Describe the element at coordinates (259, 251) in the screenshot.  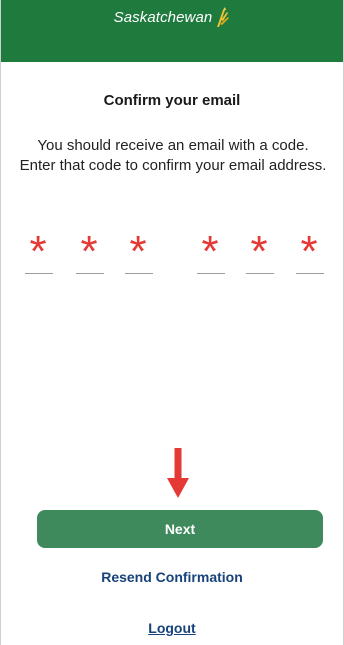
I see `code-digit-5-value: *` at that location.